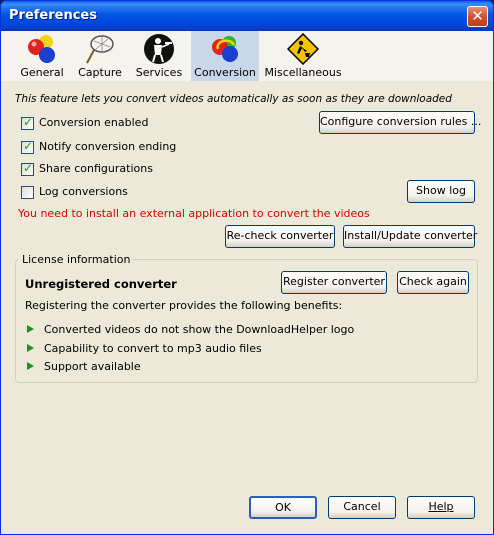  I want to click on tab-label: Capture, so click(100, 72).